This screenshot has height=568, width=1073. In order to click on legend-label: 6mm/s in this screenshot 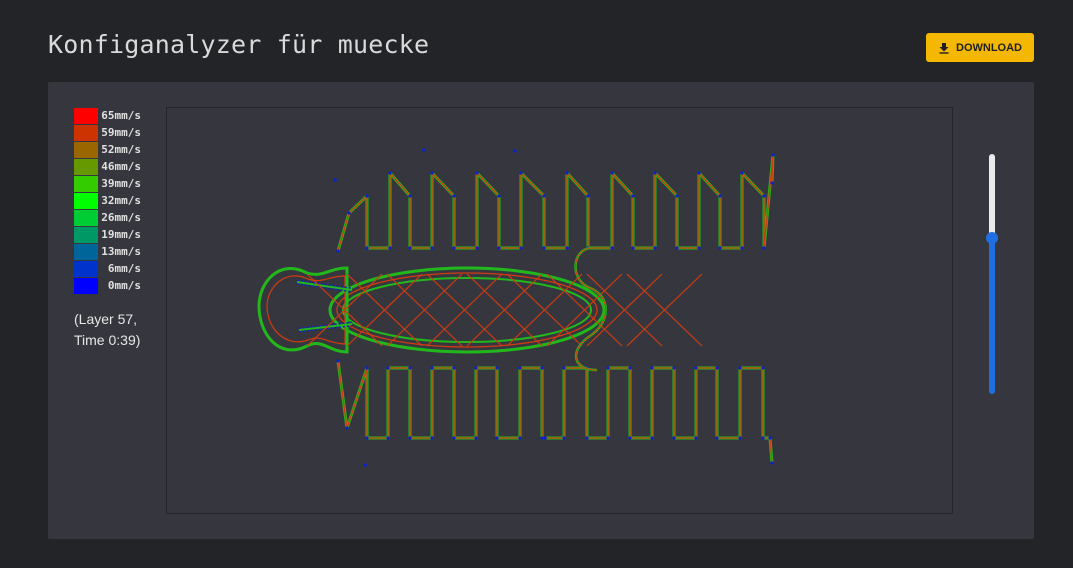, I will do `click(124, 268)`.